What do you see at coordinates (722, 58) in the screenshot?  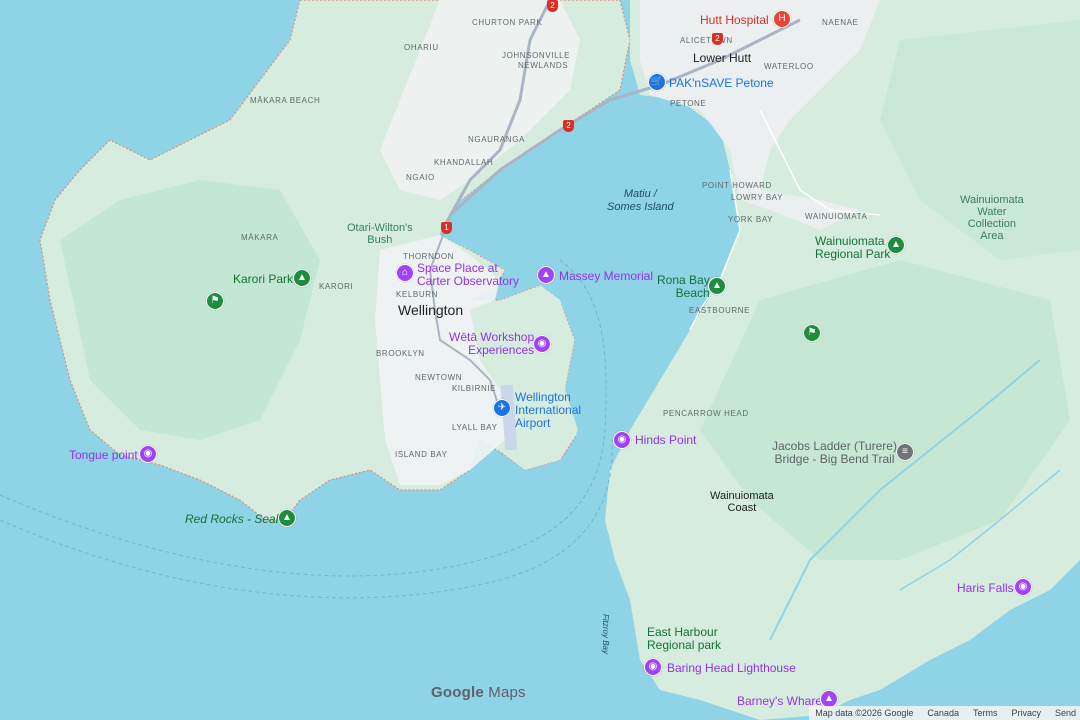 I see `label-lower-hutt: Lower Hutt` at bounding box center [722, 58].